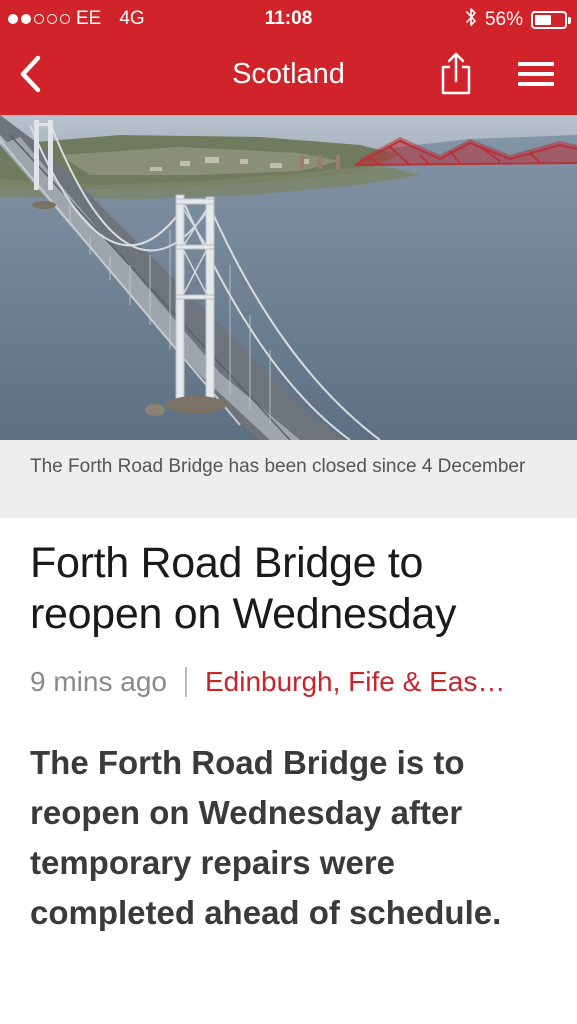 The image size is (577, 1024). I want to click on app-header: EE 4G 11:08 56% Scotland, so click(288, 57).